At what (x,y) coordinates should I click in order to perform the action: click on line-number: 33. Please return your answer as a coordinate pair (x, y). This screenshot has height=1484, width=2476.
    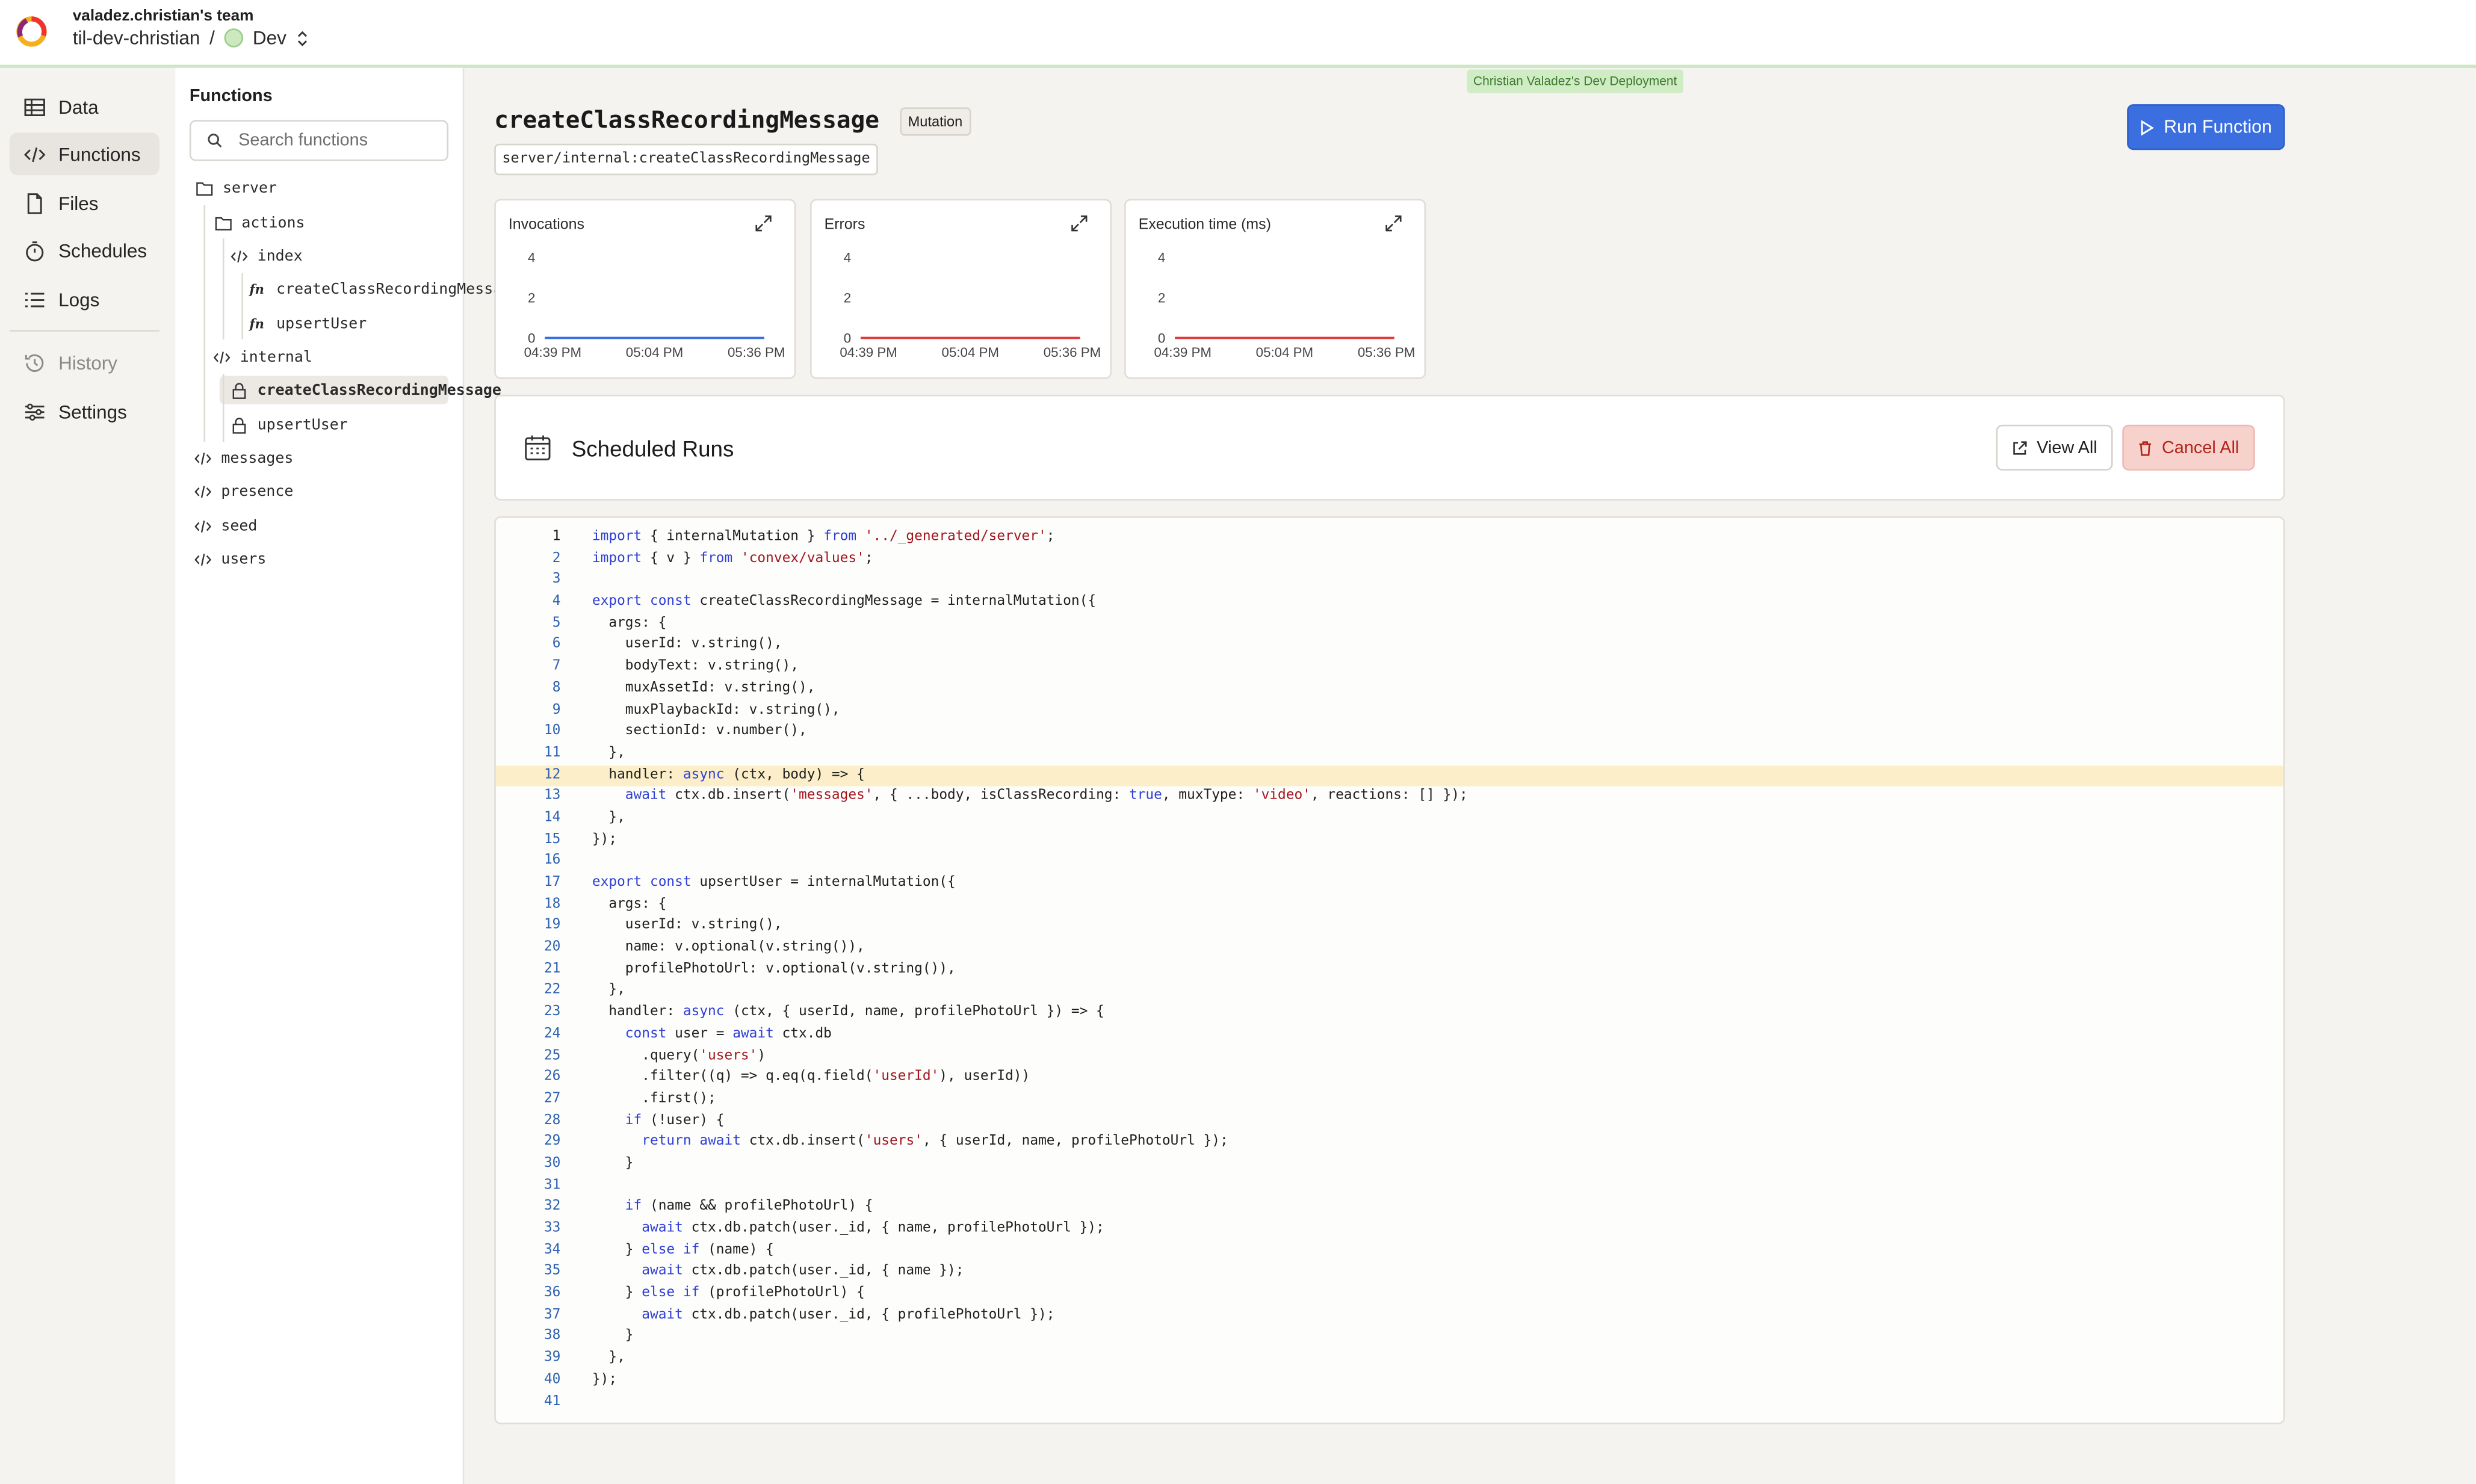
    Looking at the image, I should click on (552, 1228).